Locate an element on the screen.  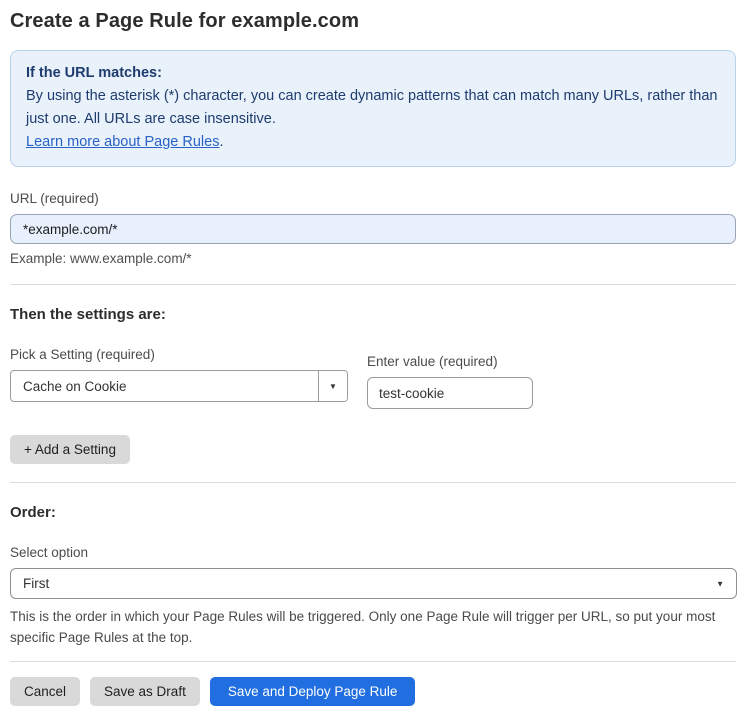
order-select: First ▼ is located at coordinates (373, 583).